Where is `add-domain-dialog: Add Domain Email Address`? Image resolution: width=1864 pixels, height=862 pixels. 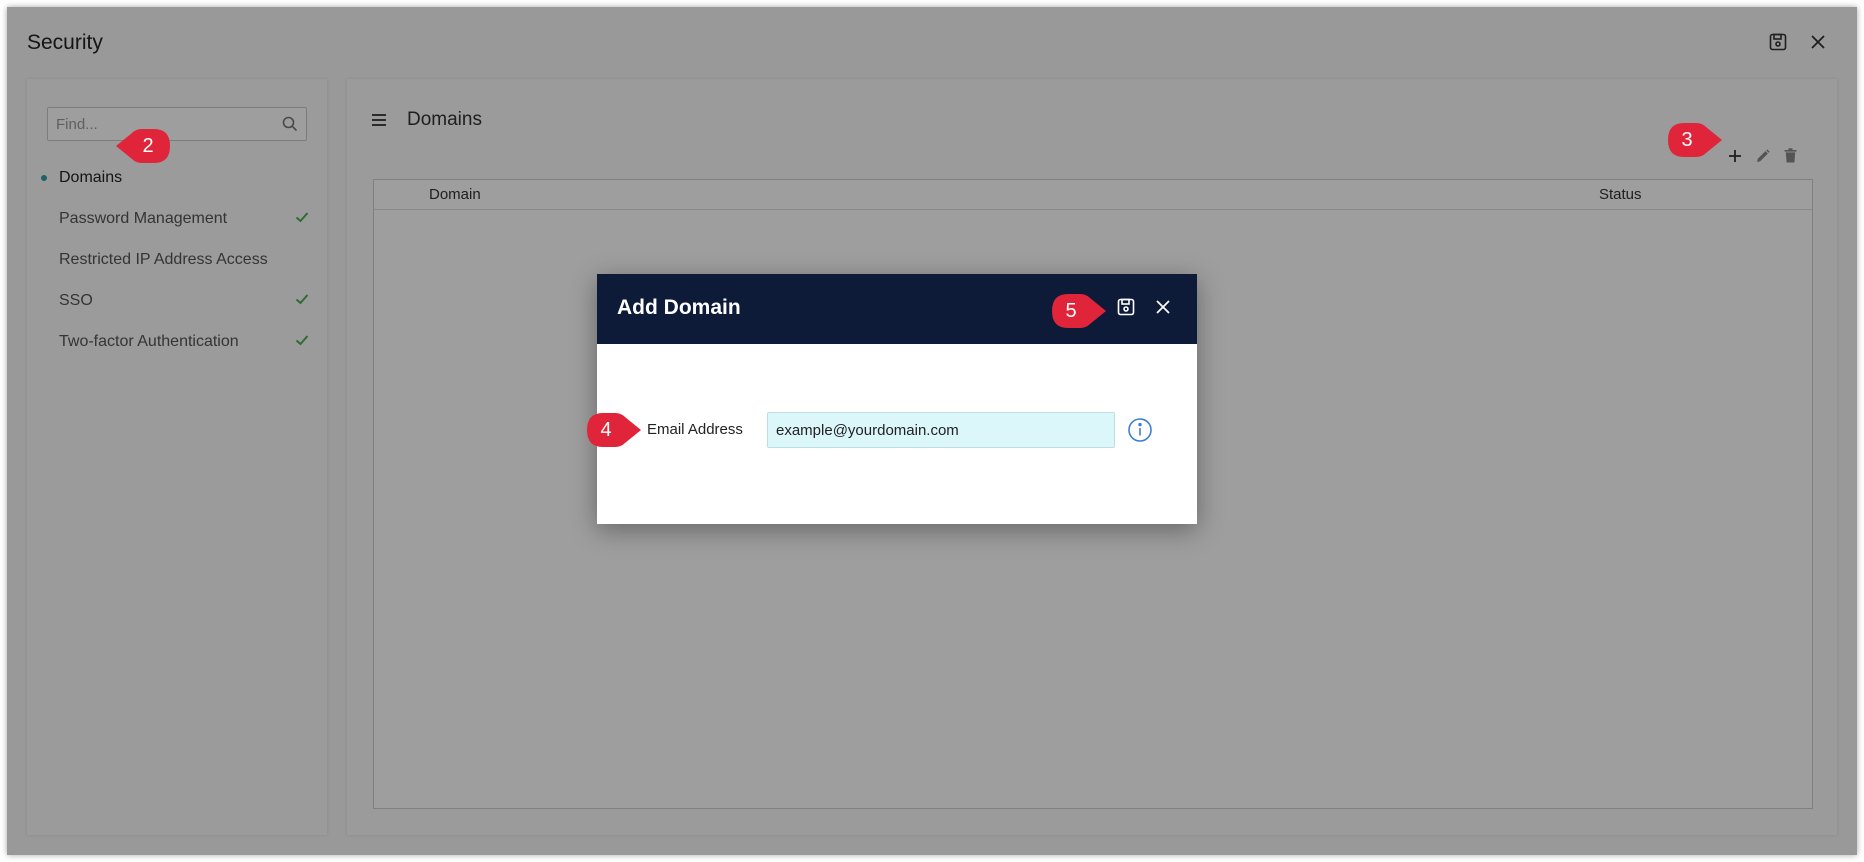
add-domain-dialog: Add Domain Email Address is located at coordinates (897, 399).